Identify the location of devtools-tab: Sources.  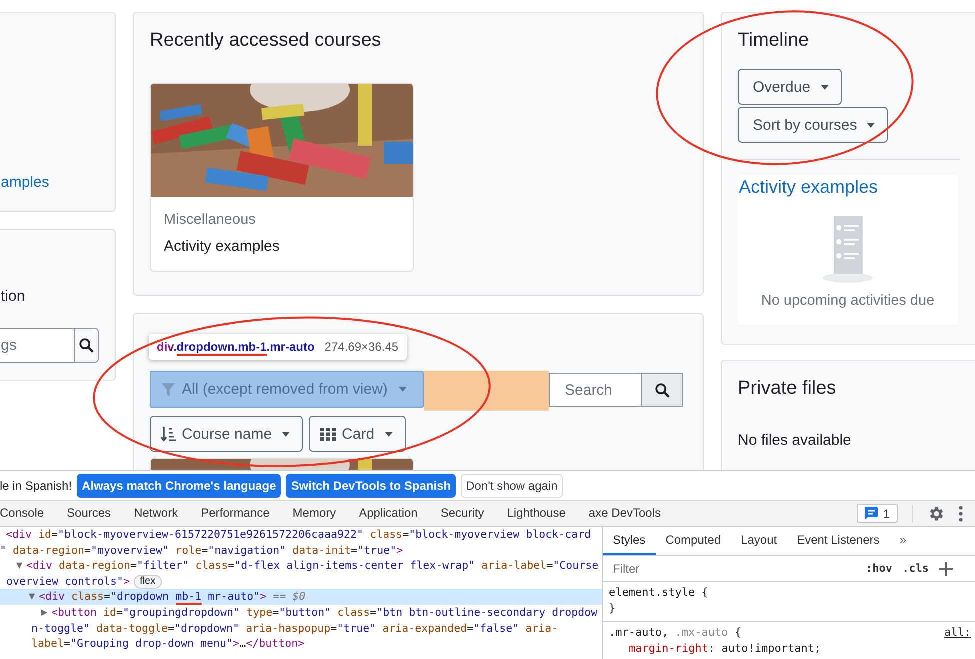
(89, 513).